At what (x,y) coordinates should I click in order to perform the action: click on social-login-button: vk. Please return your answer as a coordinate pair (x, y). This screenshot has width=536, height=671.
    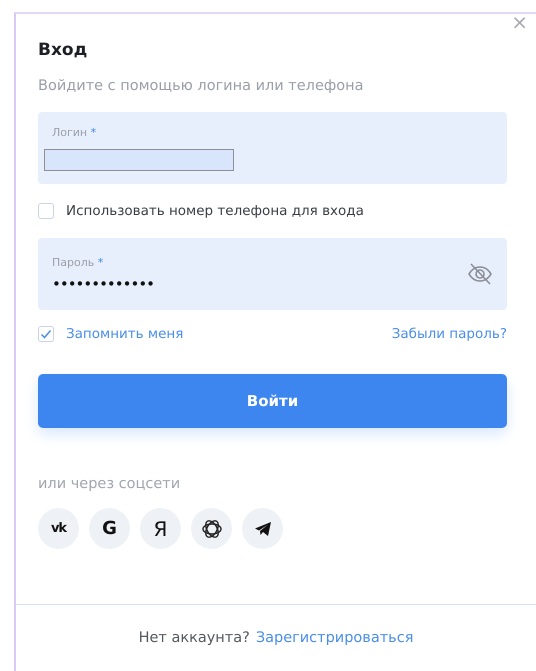
    Looking at the image, I should click on (58, 528).